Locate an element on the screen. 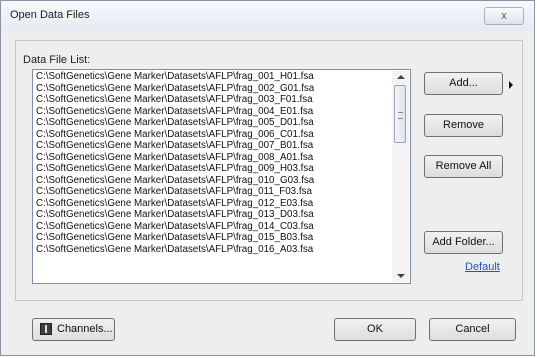 The image size is (537, 358). cancel-button-label: Cancel is located at coordinates (472, 329).